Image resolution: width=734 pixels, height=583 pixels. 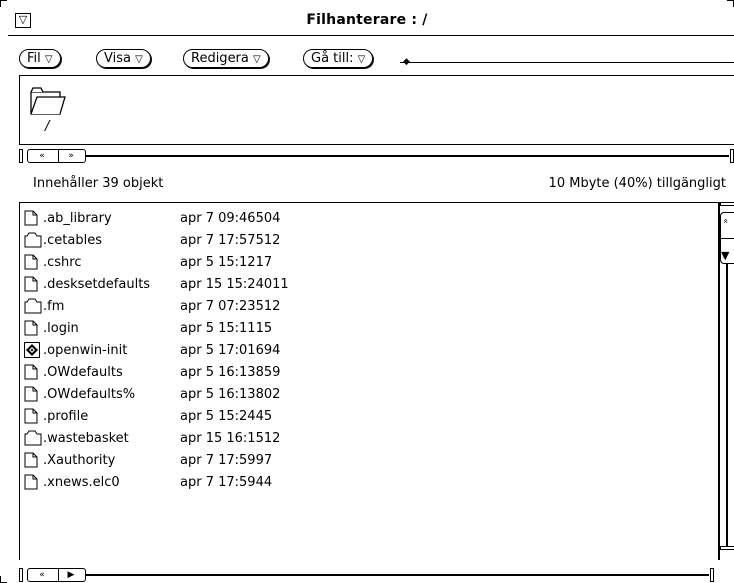 I want to click on window-corner-top-right, so click(x=730, y=3).